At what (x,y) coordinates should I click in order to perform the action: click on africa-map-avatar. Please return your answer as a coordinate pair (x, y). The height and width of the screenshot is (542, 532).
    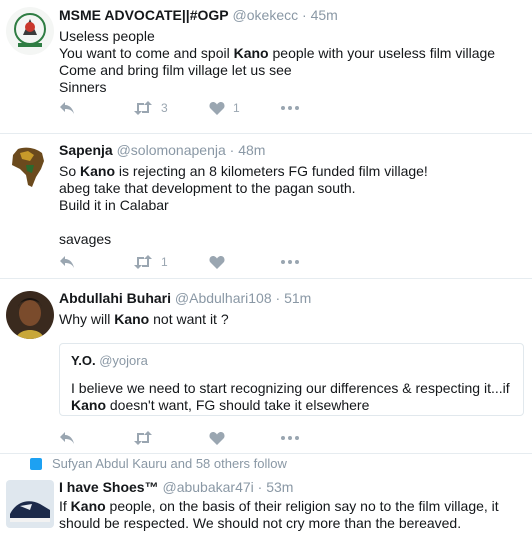
    Looking at the image, I should click on (30, 167).